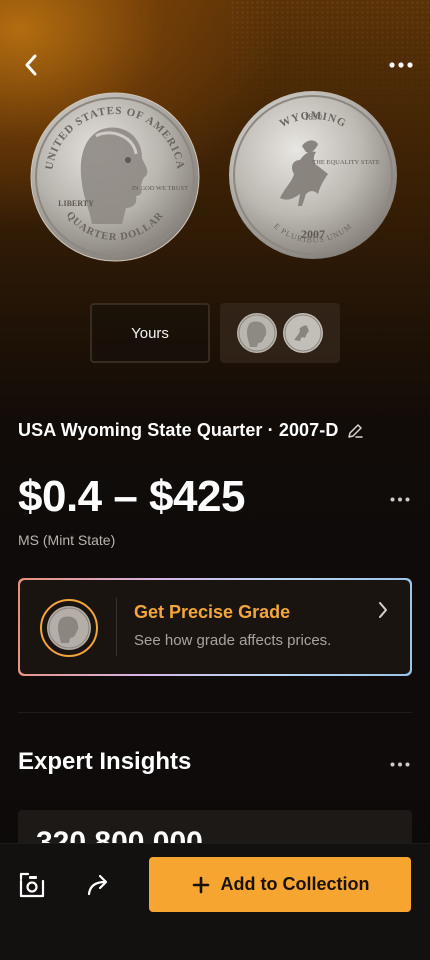  Describe the element at coordinates (160, 188) in the screenshot. I see `svg-text: IN GOD WE TRUST` at that location.